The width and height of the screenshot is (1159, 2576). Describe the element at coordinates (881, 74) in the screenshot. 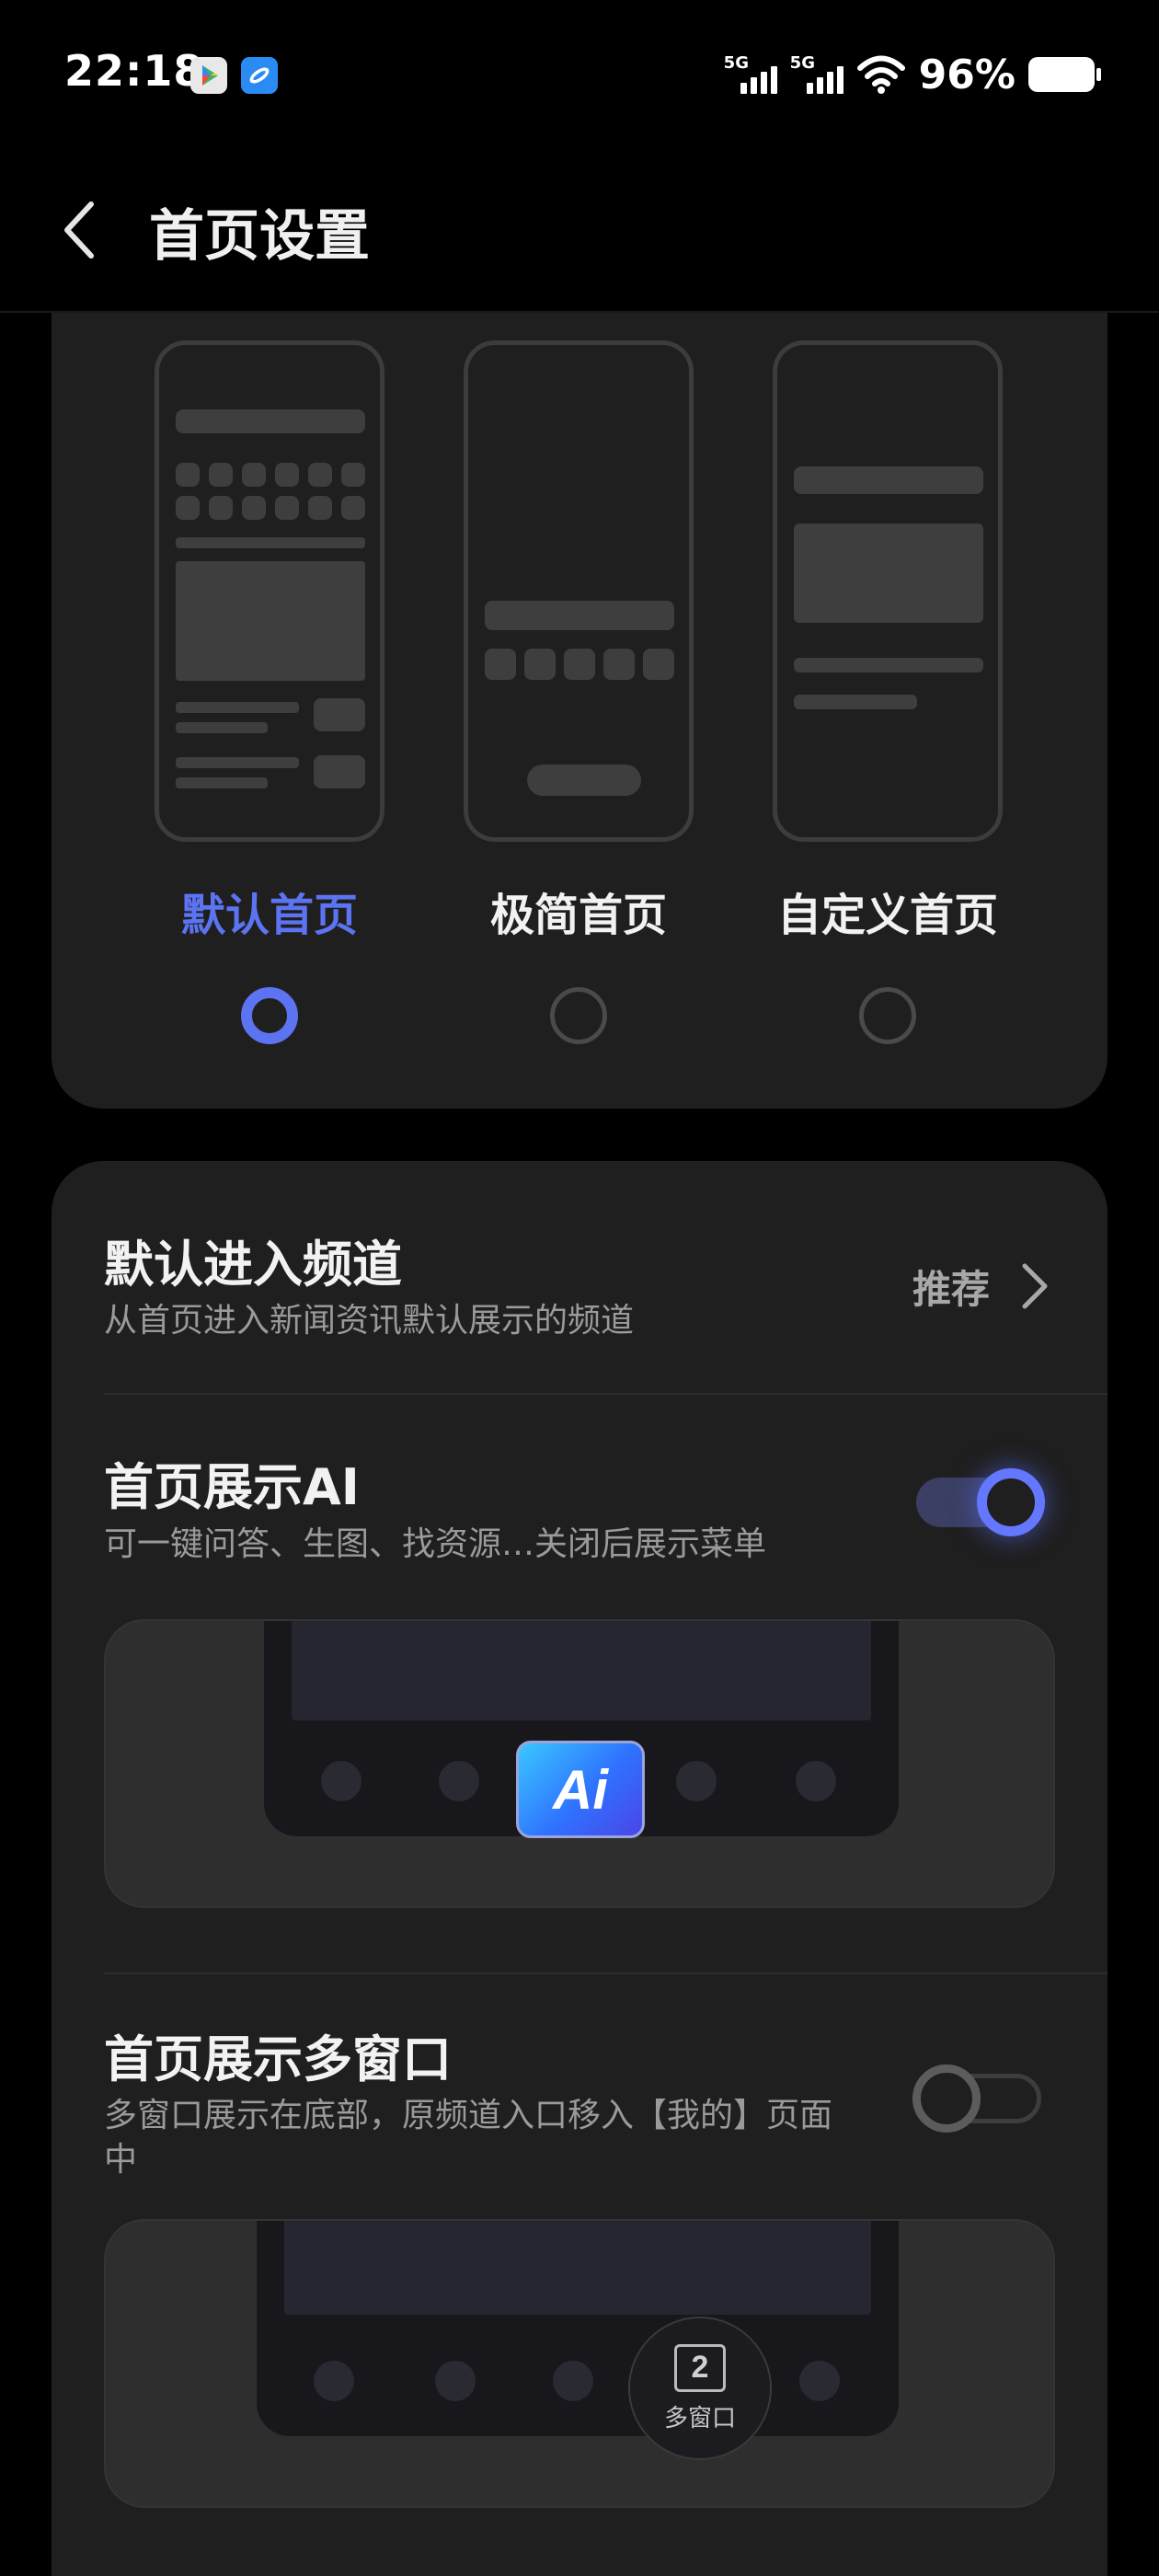

I see `wifi-icon` at that location.